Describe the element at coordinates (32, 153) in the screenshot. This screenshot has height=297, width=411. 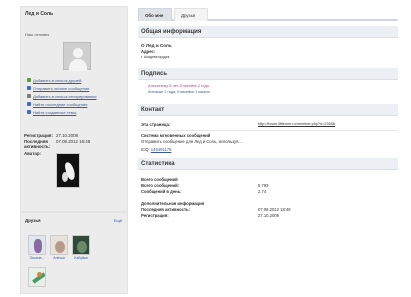
I see `avatar-label: Аватар:` at that location.